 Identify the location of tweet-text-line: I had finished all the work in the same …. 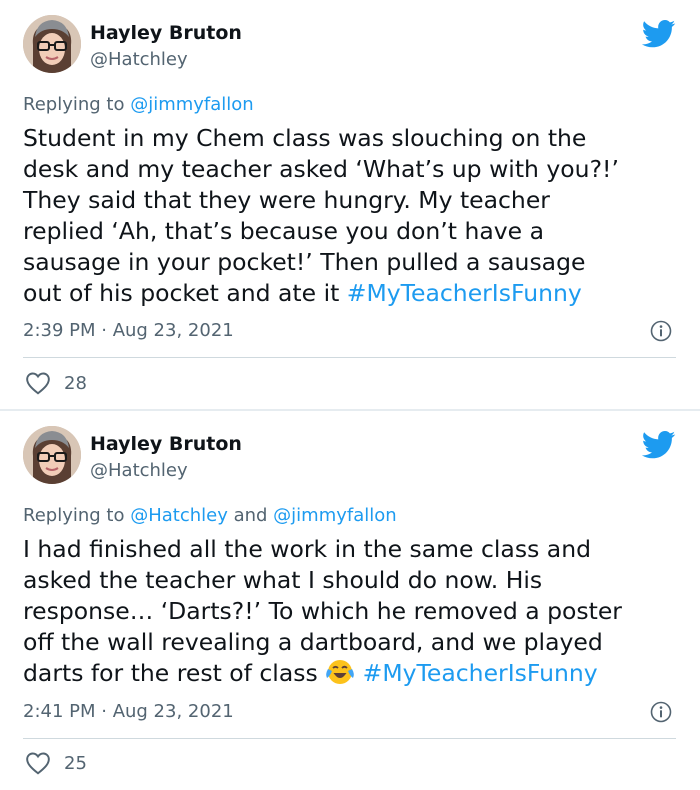
(307, 549).